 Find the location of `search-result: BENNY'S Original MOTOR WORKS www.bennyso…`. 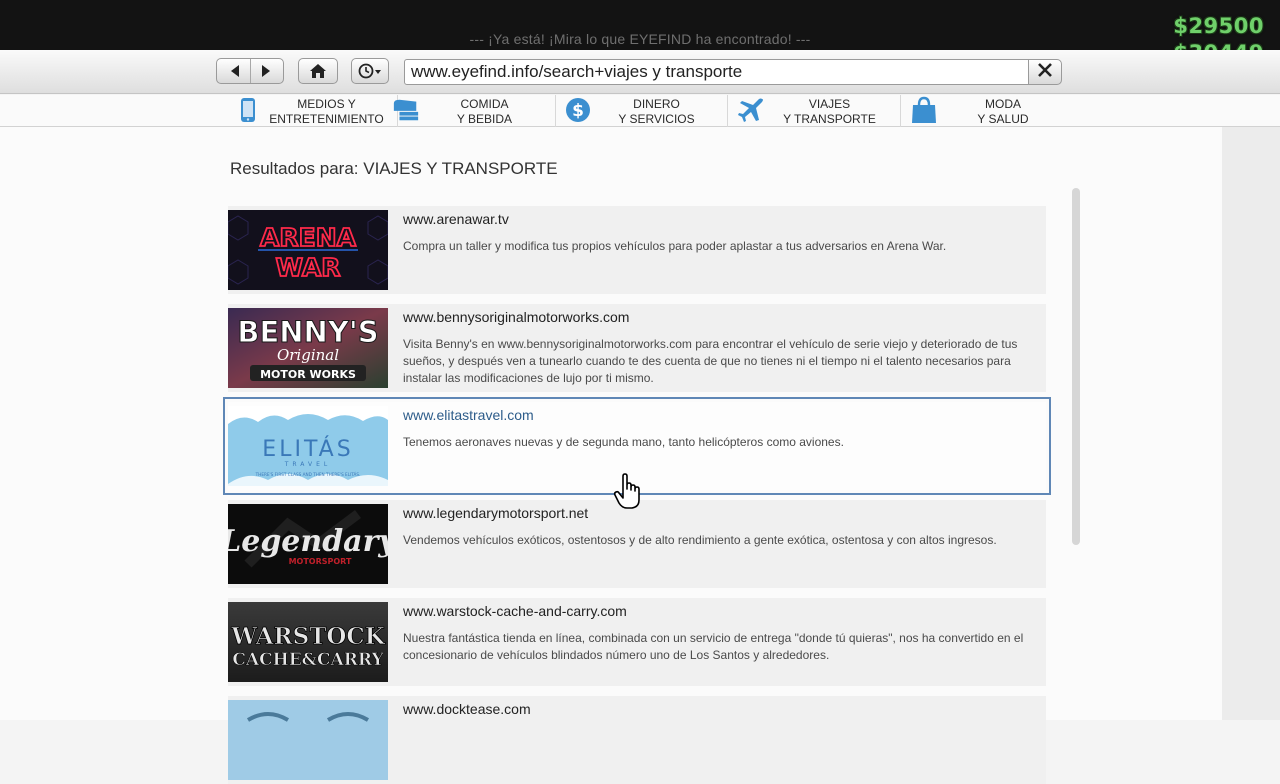

search-result: BENNY'S Original MOTOR WORKS www.bennyso… is located at coordinates (637, 348).